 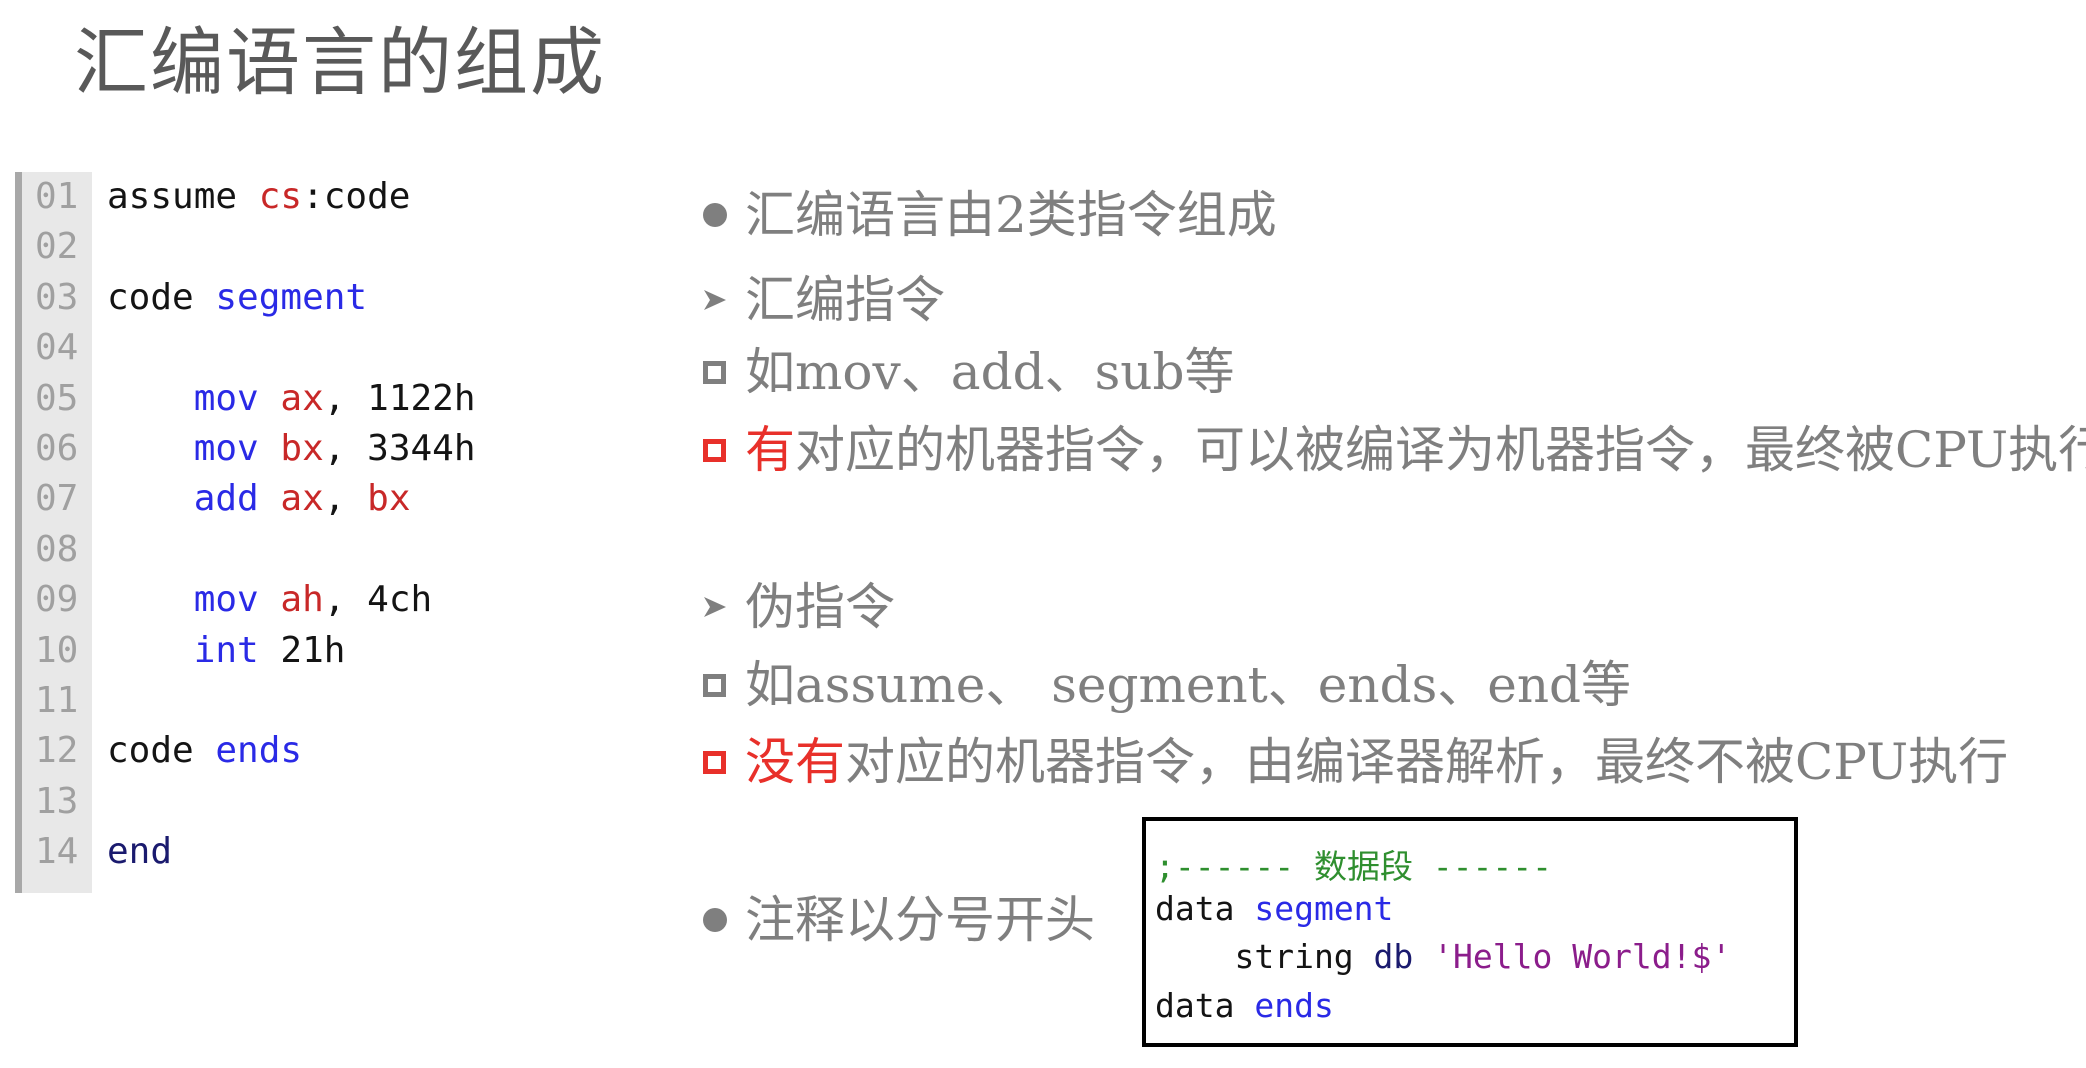 I want to click on bullet-text: 汇编语言由2类指令组成, so click(x=1011, y=215).